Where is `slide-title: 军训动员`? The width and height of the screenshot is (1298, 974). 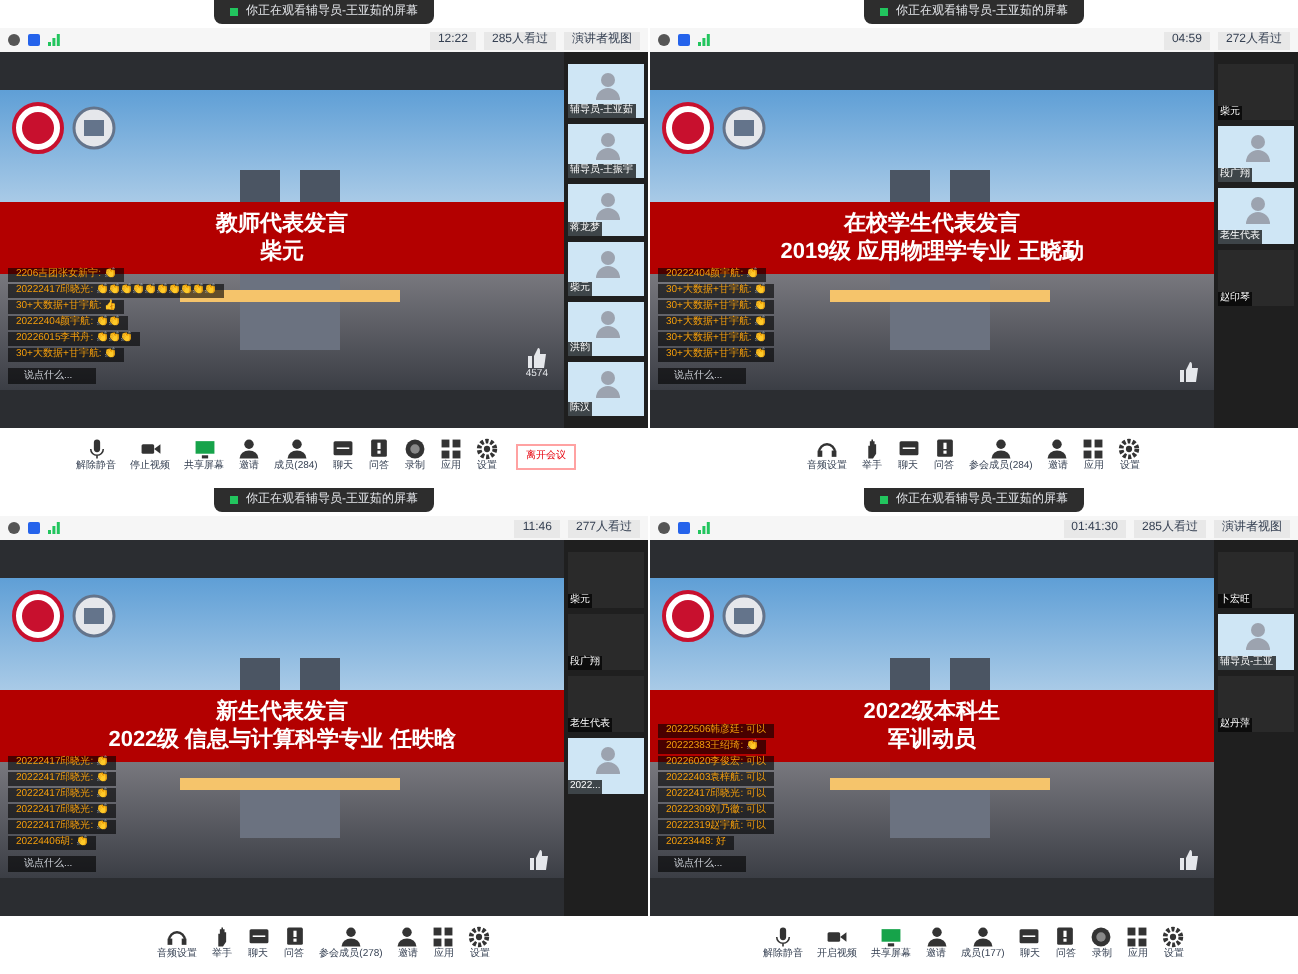
slide-title: 军训动员 is located at coordinates (932, 740).